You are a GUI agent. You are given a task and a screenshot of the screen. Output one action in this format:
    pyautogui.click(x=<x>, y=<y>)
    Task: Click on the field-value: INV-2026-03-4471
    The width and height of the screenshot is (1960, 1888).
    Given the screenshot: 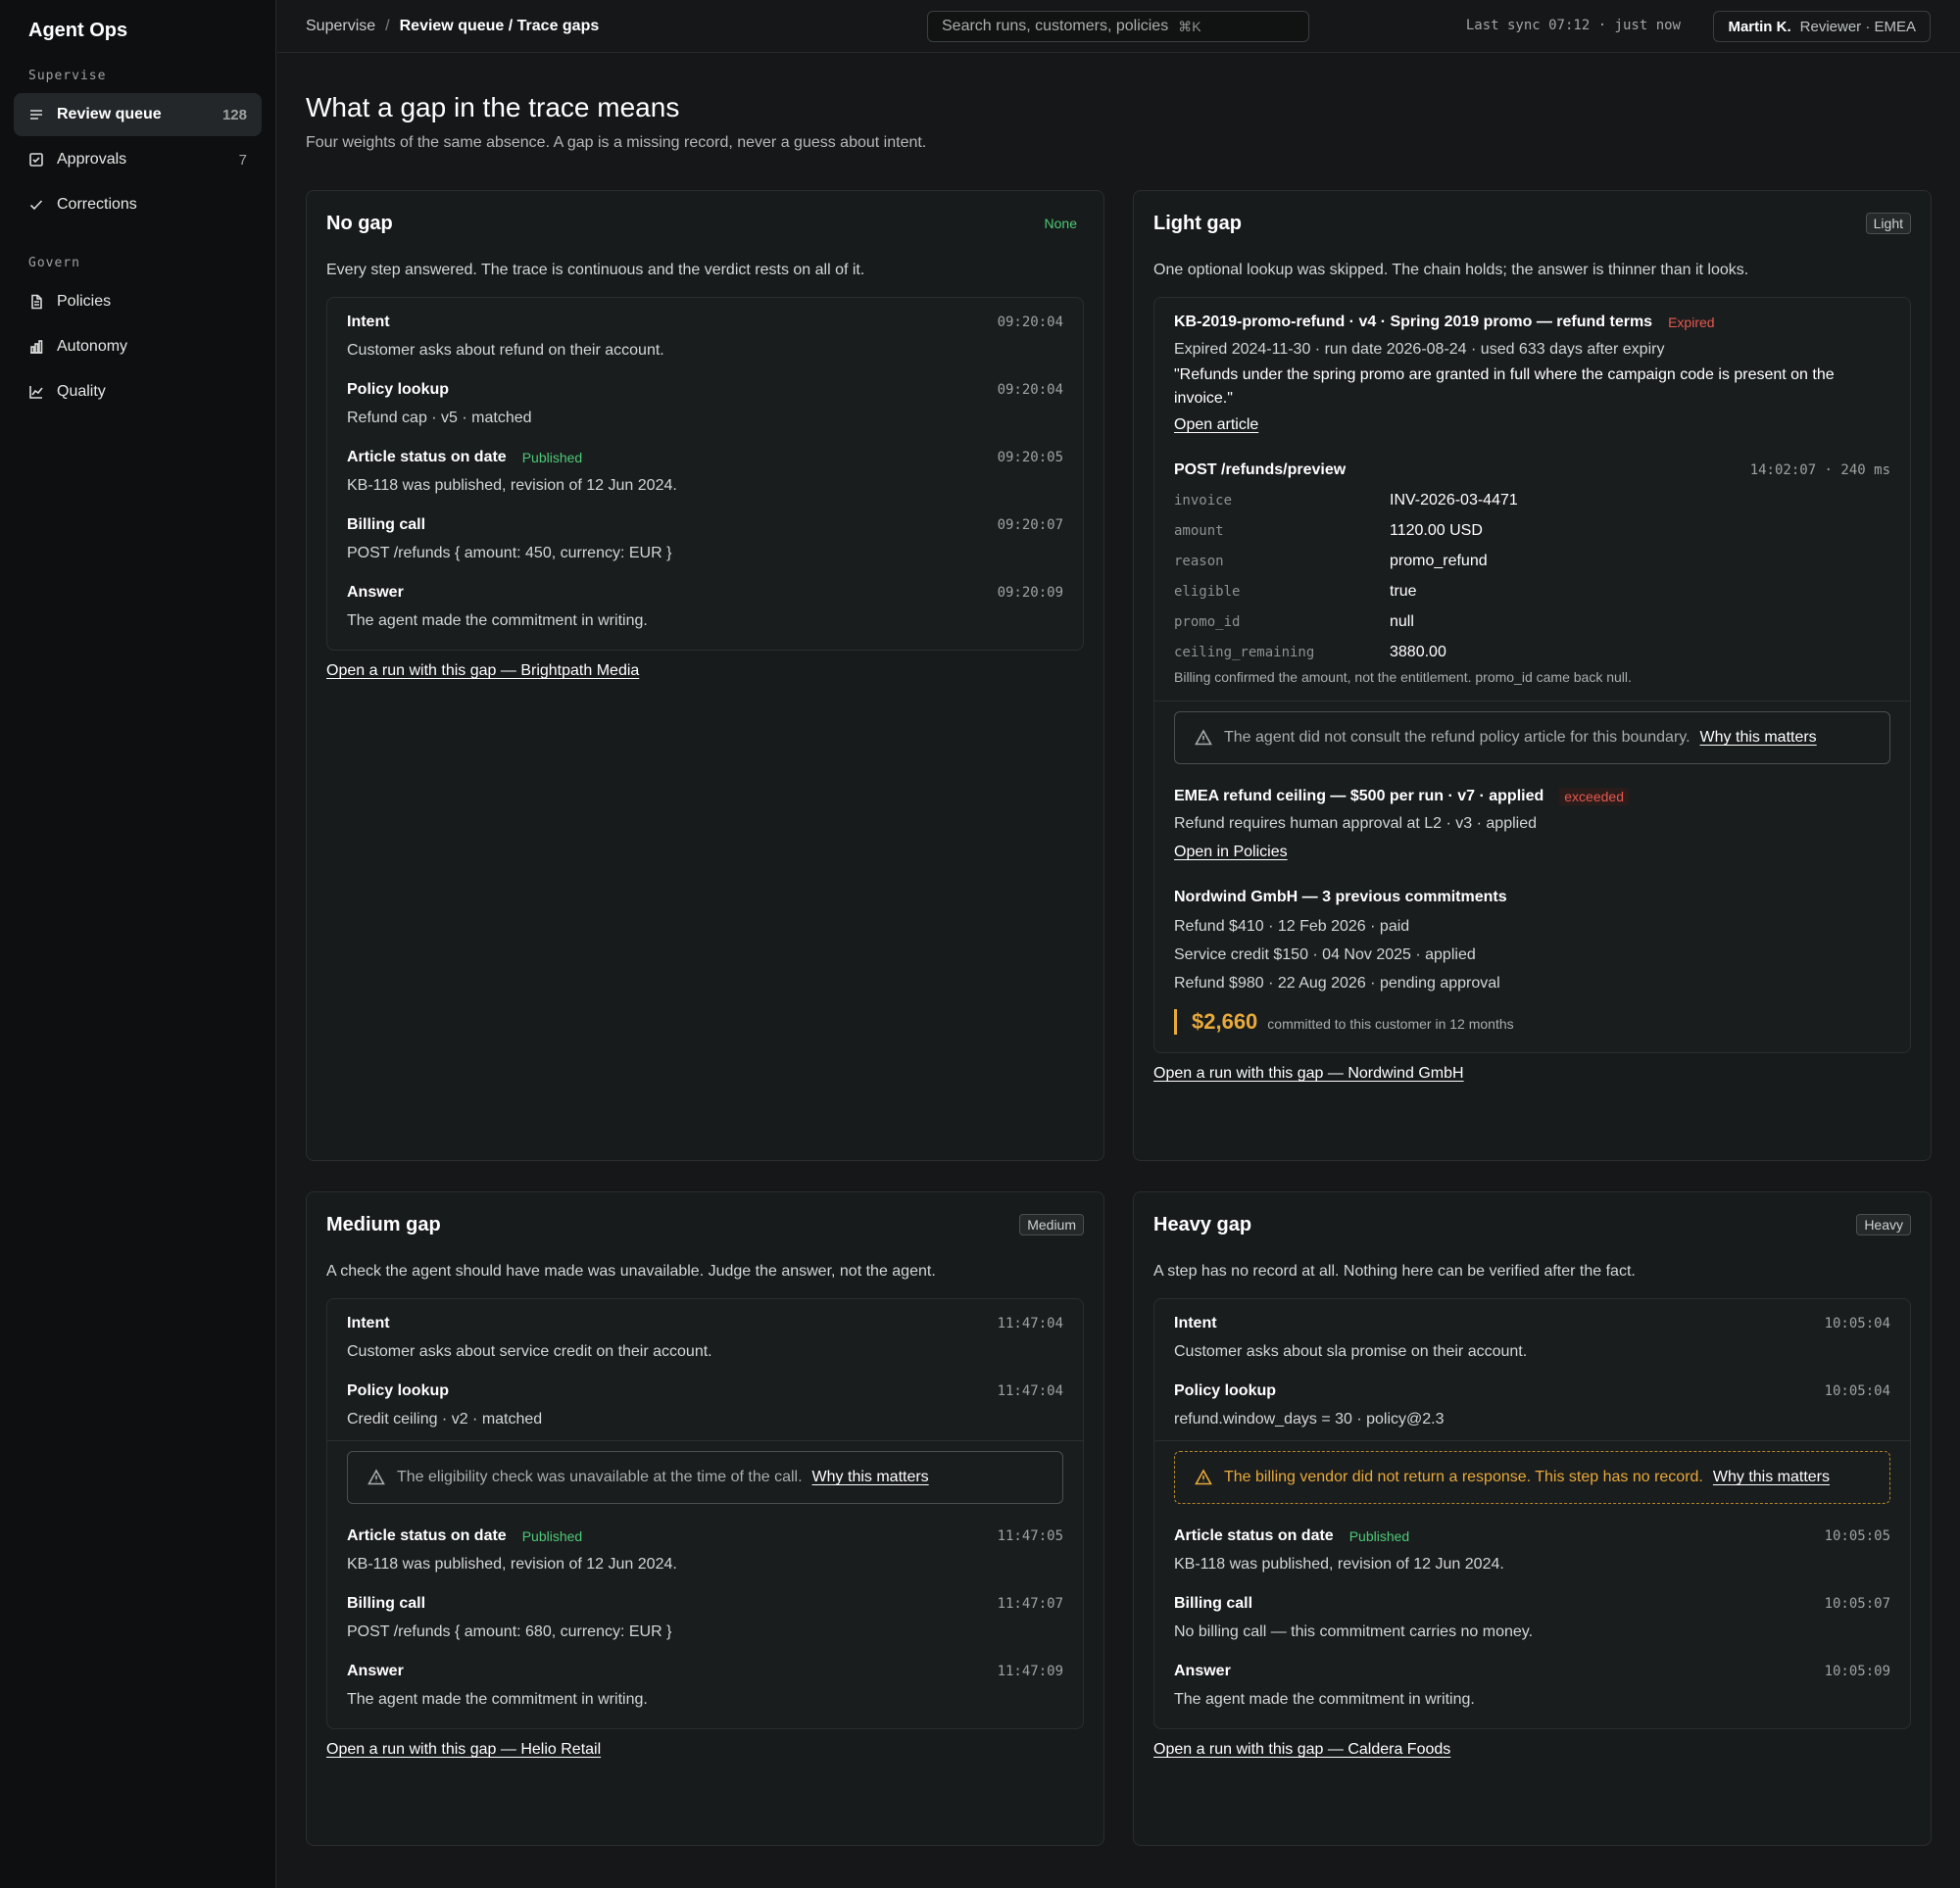 What is the action you would take?
    pyautogui.click(x=1454, y=499)
    